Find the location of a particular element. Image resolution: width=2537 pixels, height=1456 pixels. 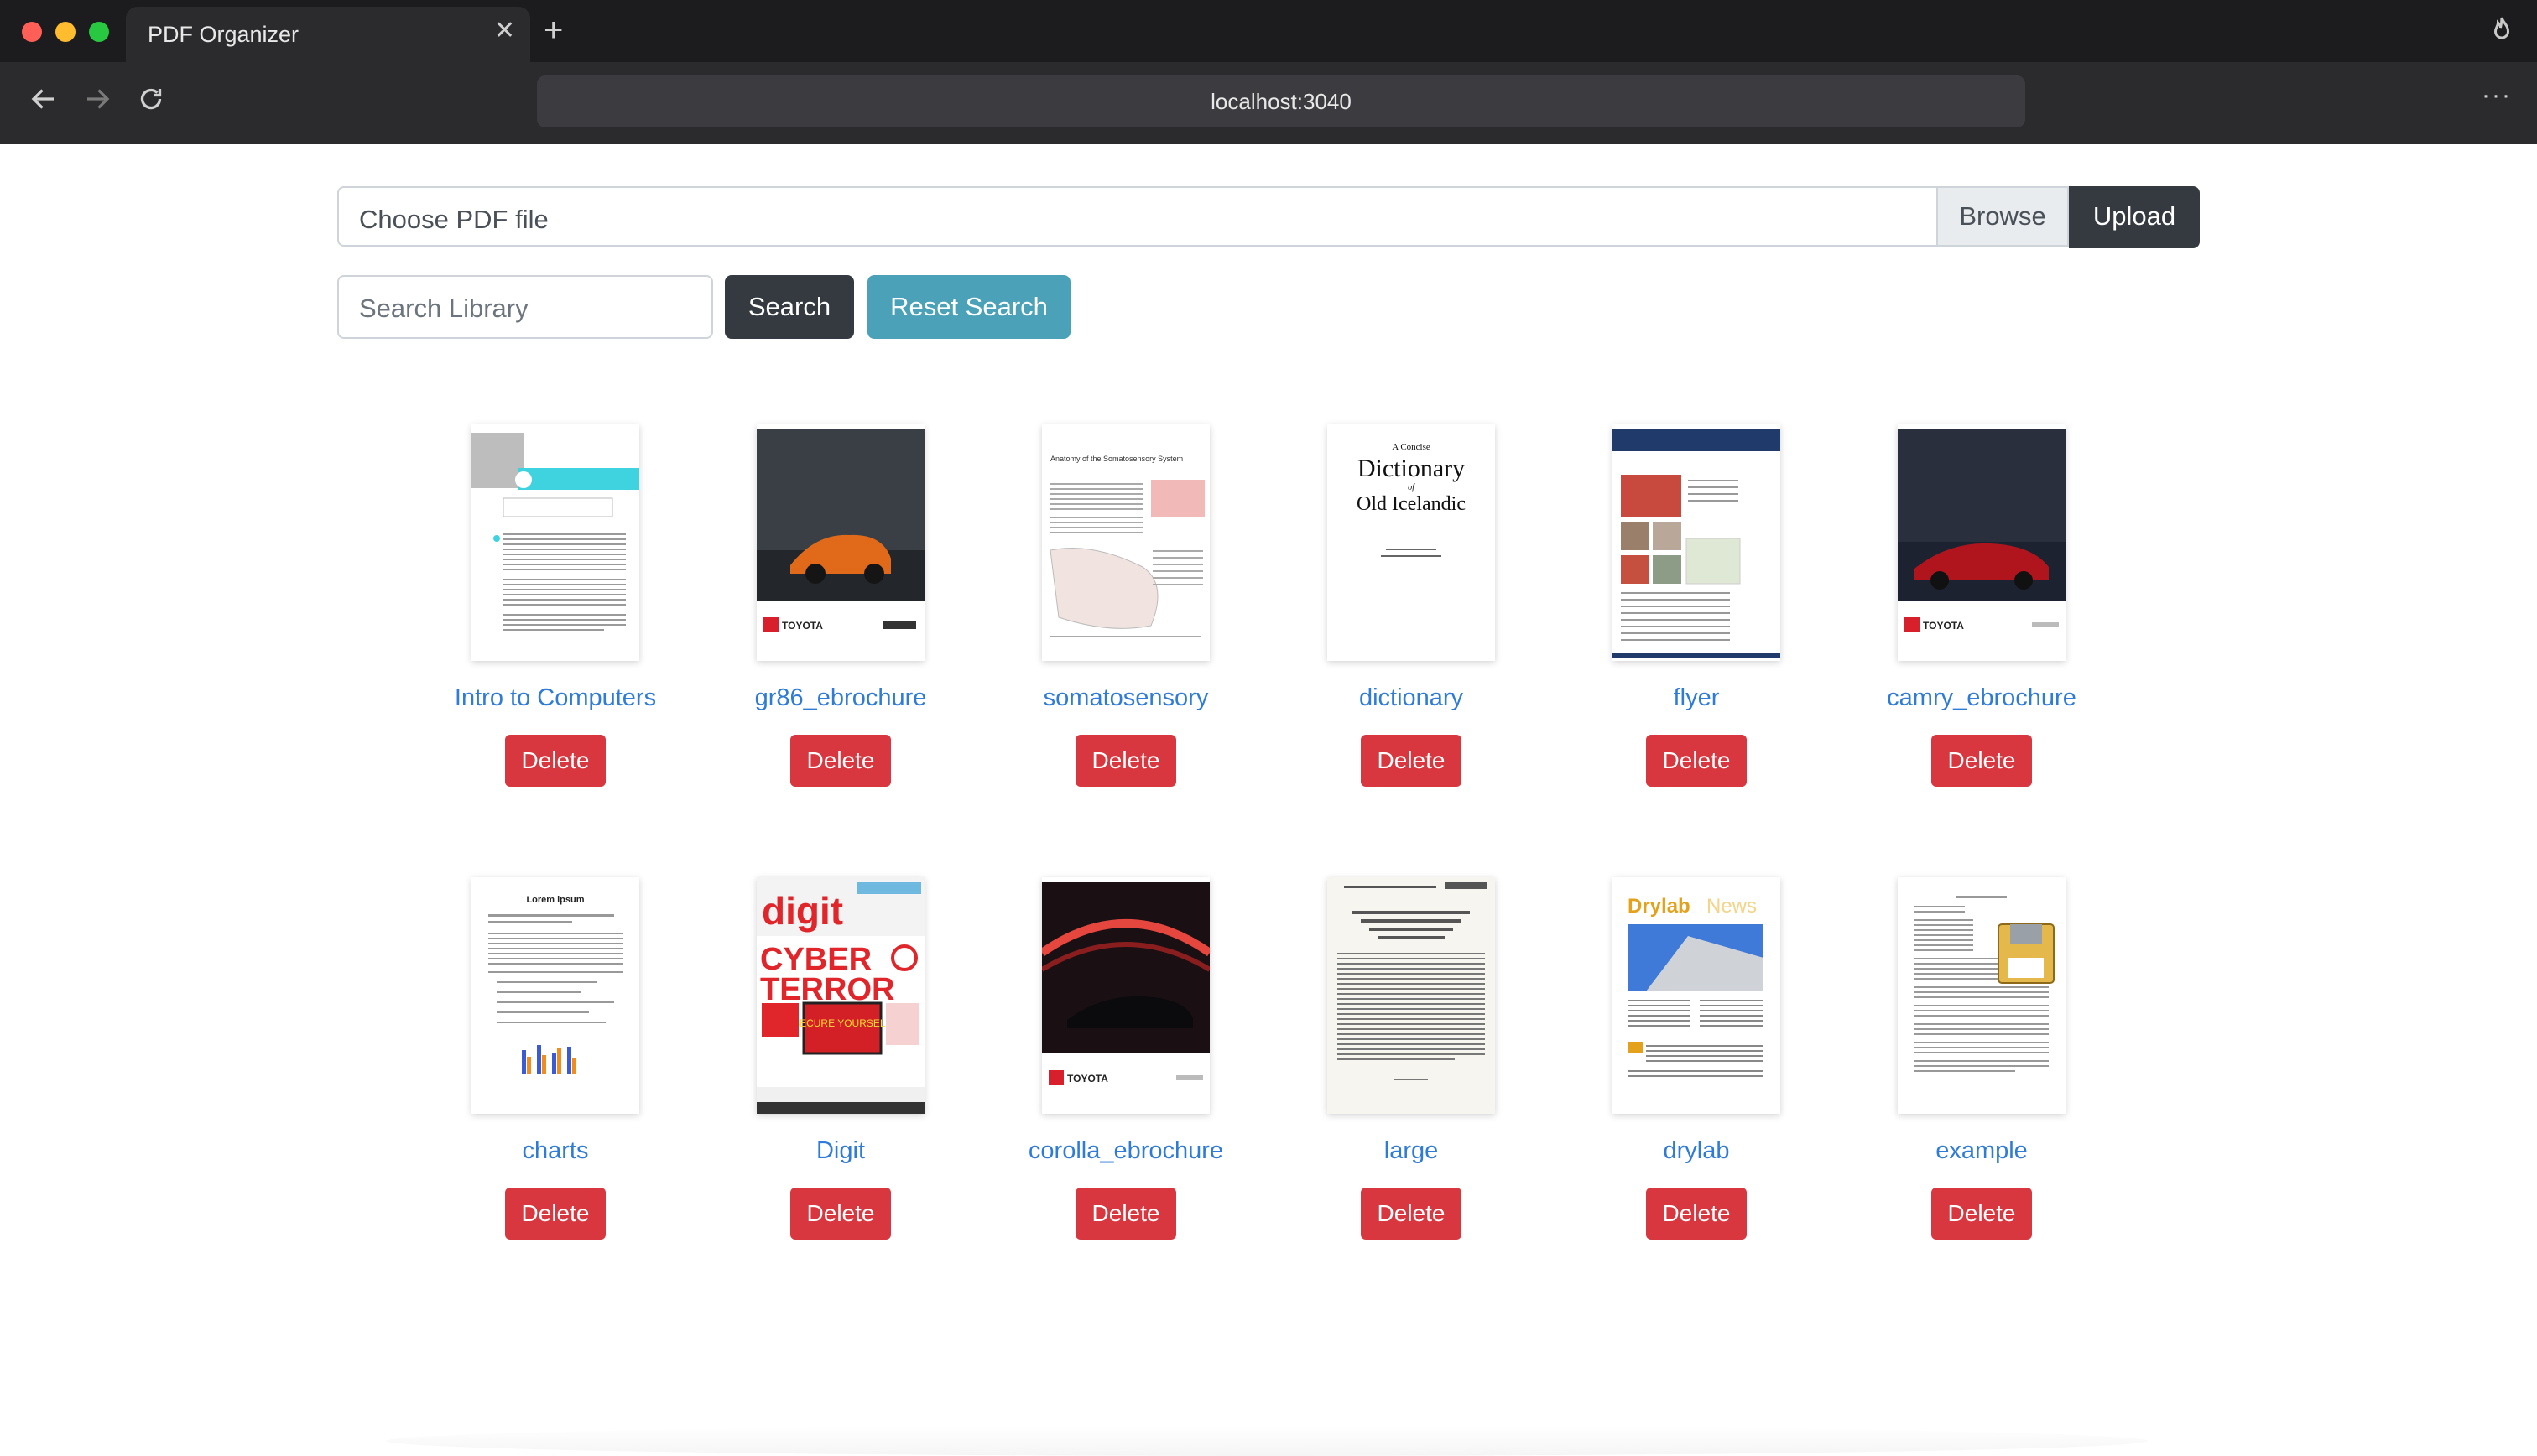

upload-form: Choose PDF file Browse Upload is located at coordinates (1268, 217).